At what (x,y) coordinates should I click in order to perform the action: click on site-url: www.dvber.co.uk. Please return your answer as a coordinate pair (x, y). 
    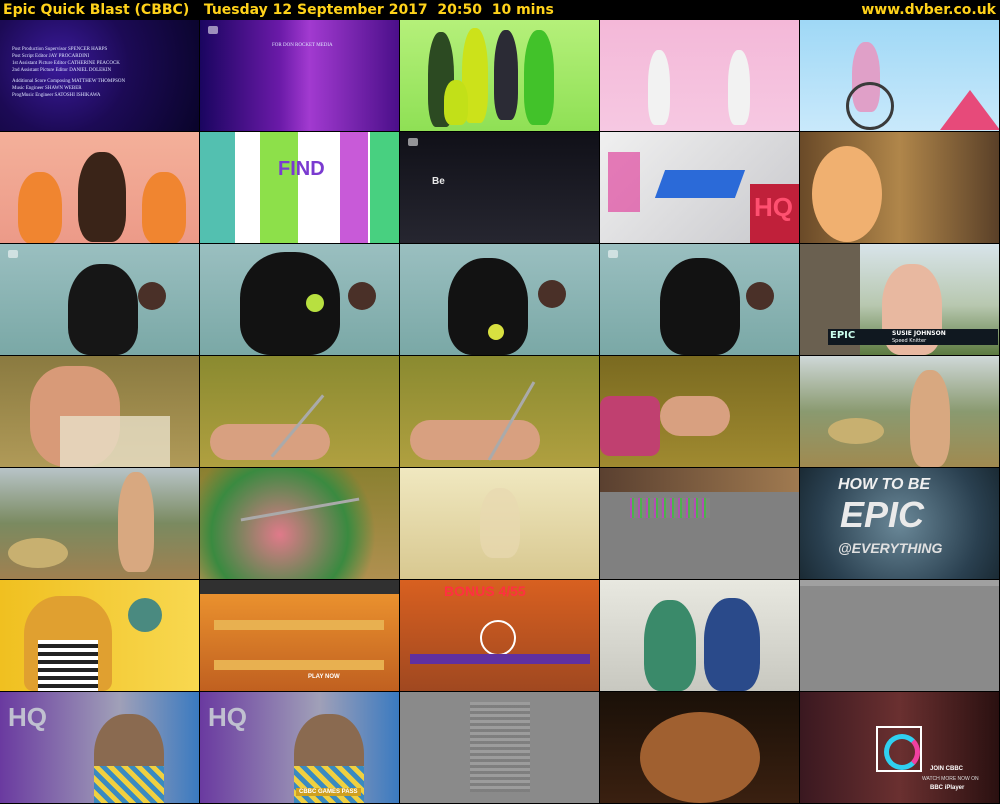
    Looking at the image, I should click on (928, 10).